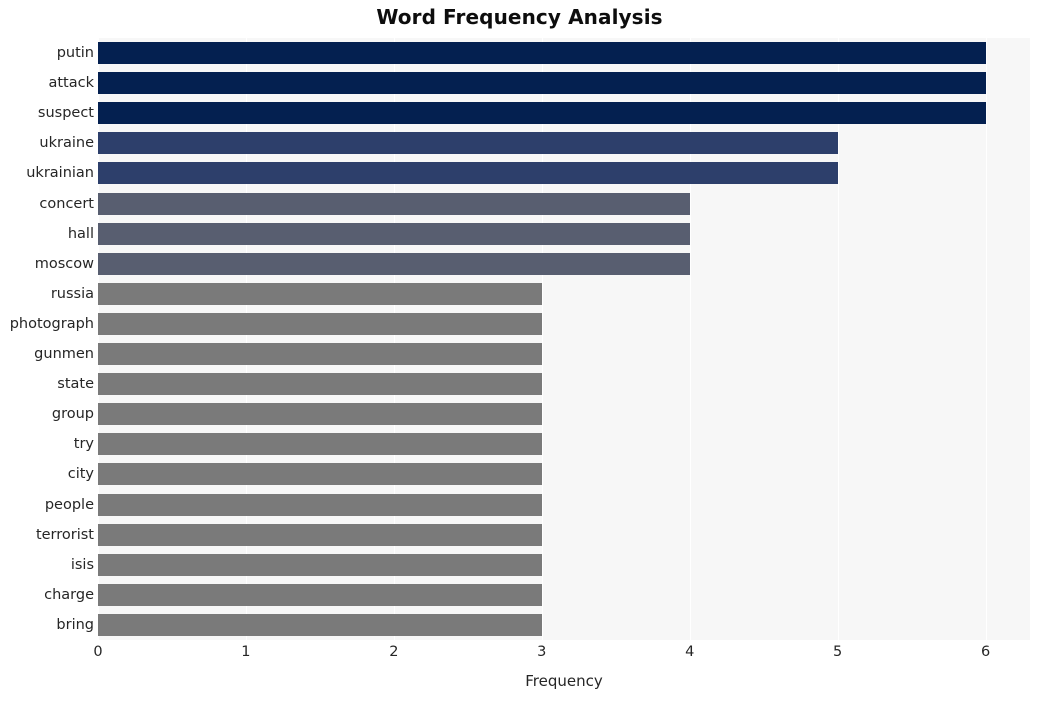  What do you see at coordinates (83, 444) in the screenshot?
I see `y-axis-tick-label: try` at bounding box center [83, 444].